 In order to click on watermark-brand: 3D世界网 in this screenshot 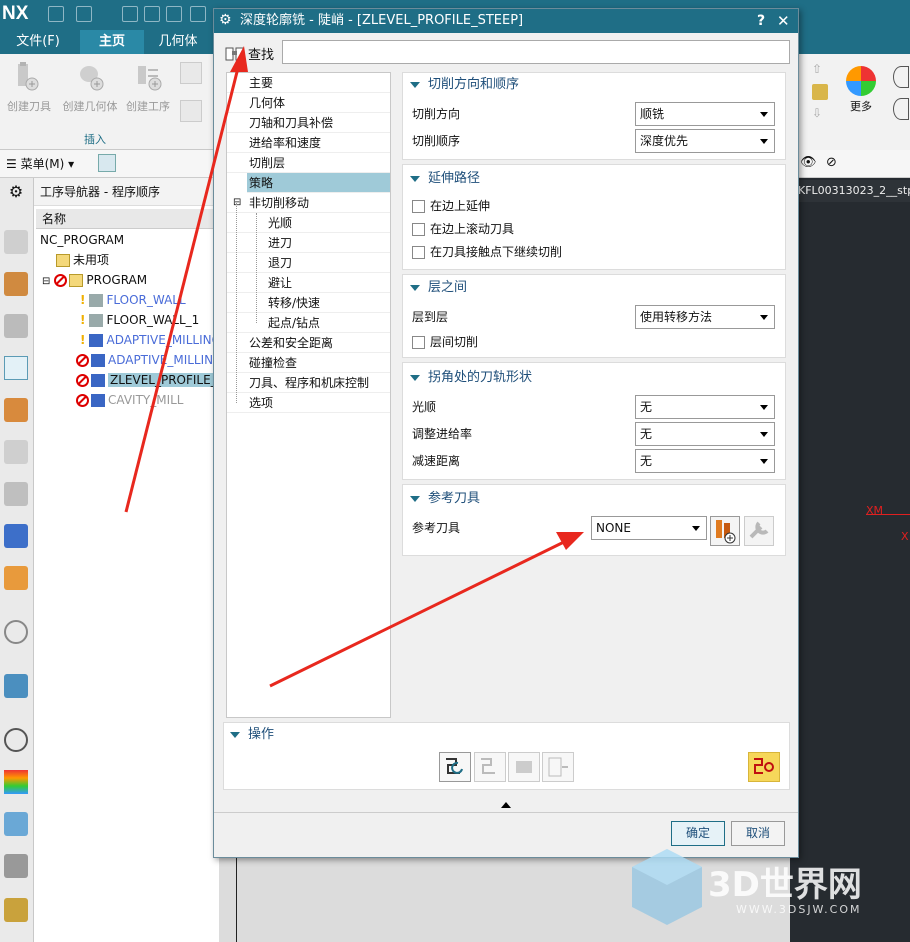, I will do `click(785, 885)`.